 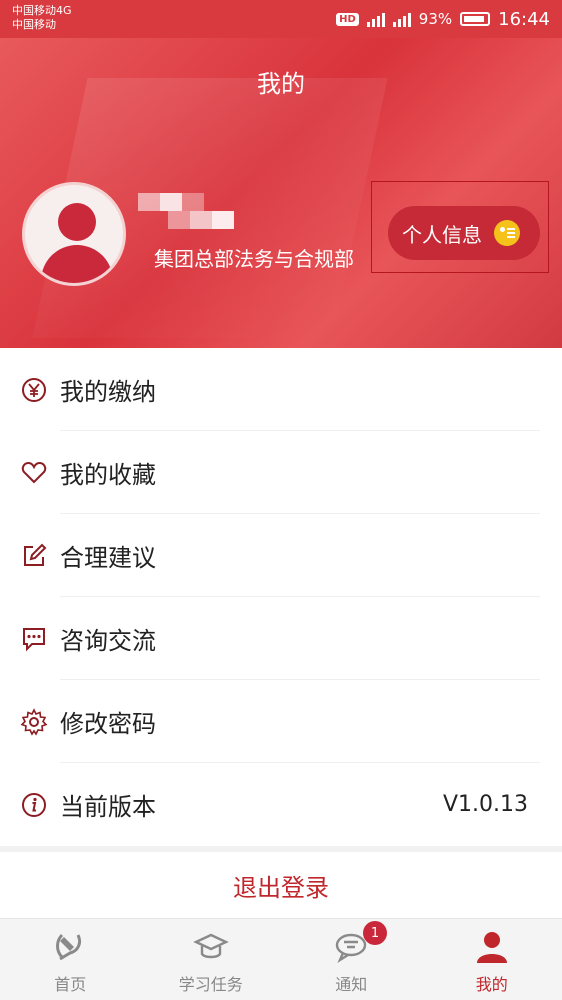 I want to click on status-indicators: HD 93% 16:44, so click(x=443, y=19).